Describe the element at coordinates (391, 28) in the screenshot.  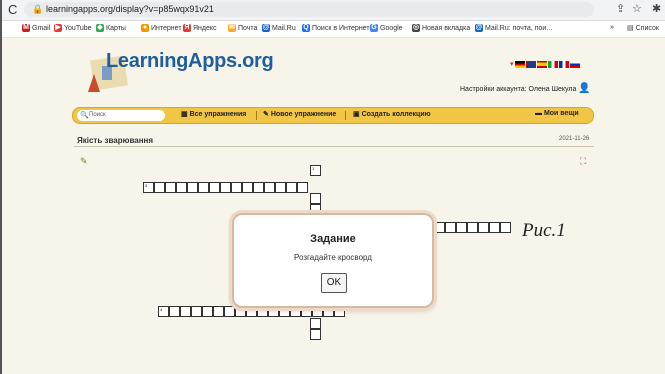
I see `bookmark-label: Google` at that location.